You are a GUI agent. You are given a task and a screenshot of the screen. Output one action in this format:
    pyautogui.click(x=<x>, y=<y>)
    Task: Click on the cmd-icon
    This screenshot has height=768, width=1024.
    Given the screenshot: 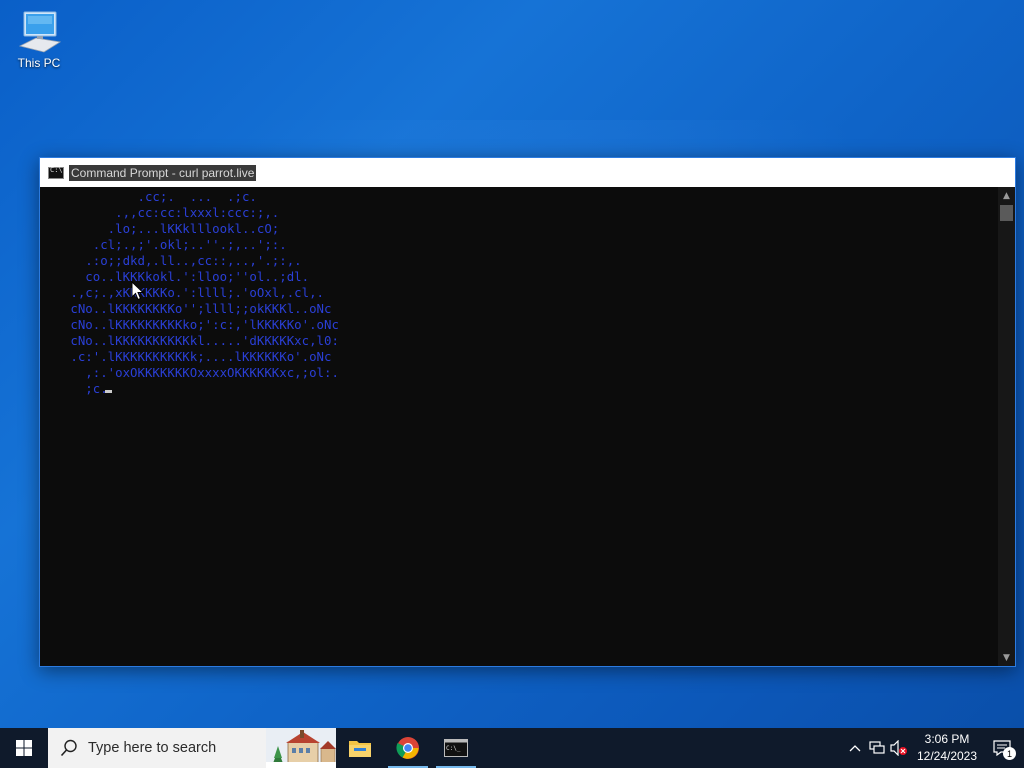 What is the action you would take?
    pyautogui.click(x=56, y=172)
    